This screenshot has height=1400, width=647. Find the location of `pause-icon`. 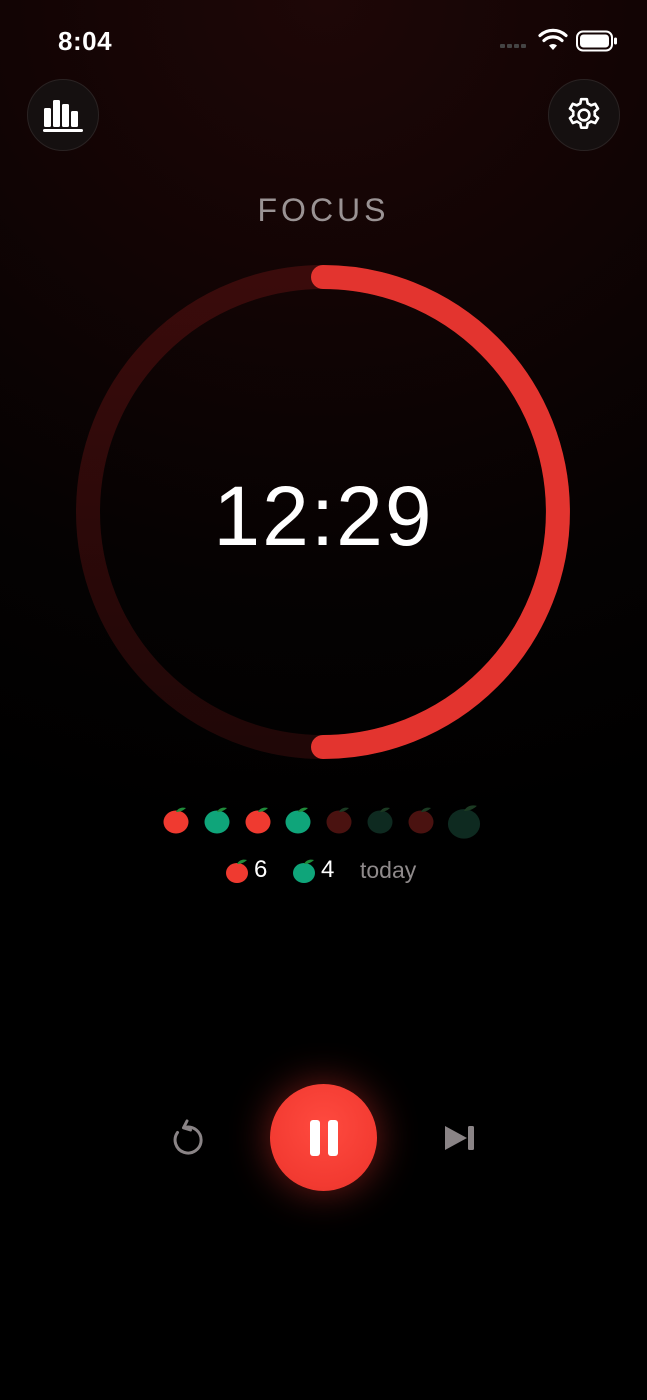

pause-icon is located at coordinates (323, 1137).